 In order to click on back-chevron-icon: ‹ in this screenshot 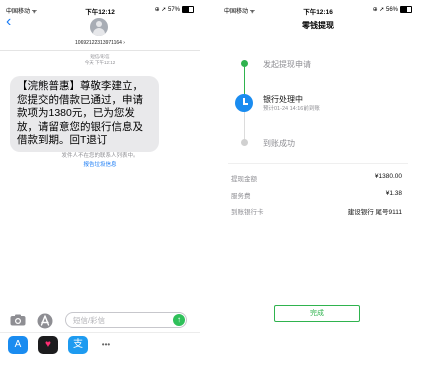, I will do `click(8, 22)`.